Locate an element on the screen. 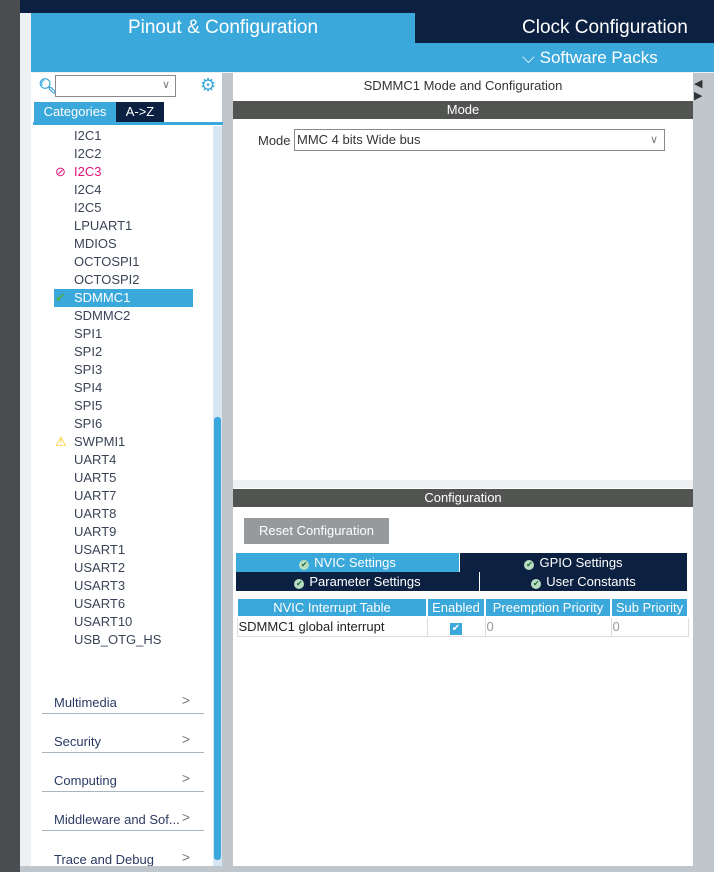 Image resolution: width=714 pixels, height=872 pixels. peripheral-item: USART2 is located at coordinates (123, 568).